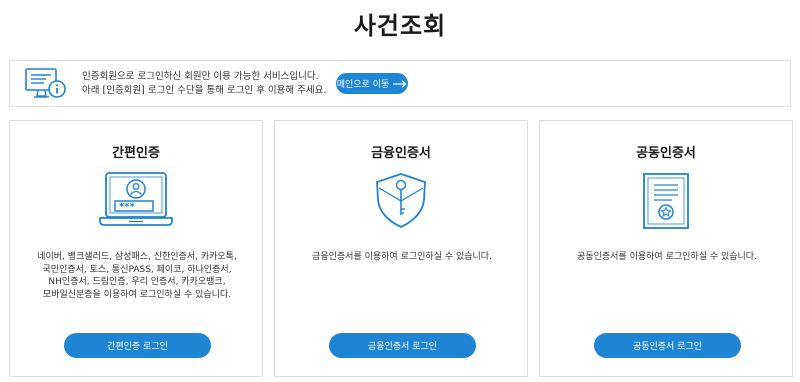 This screenshot has height=382, width=800. What do you see at coordinates (363, 85) in the screenshot?
I see `go-main-button-label: 메인으로 이동` at bounding box center [363, 85].